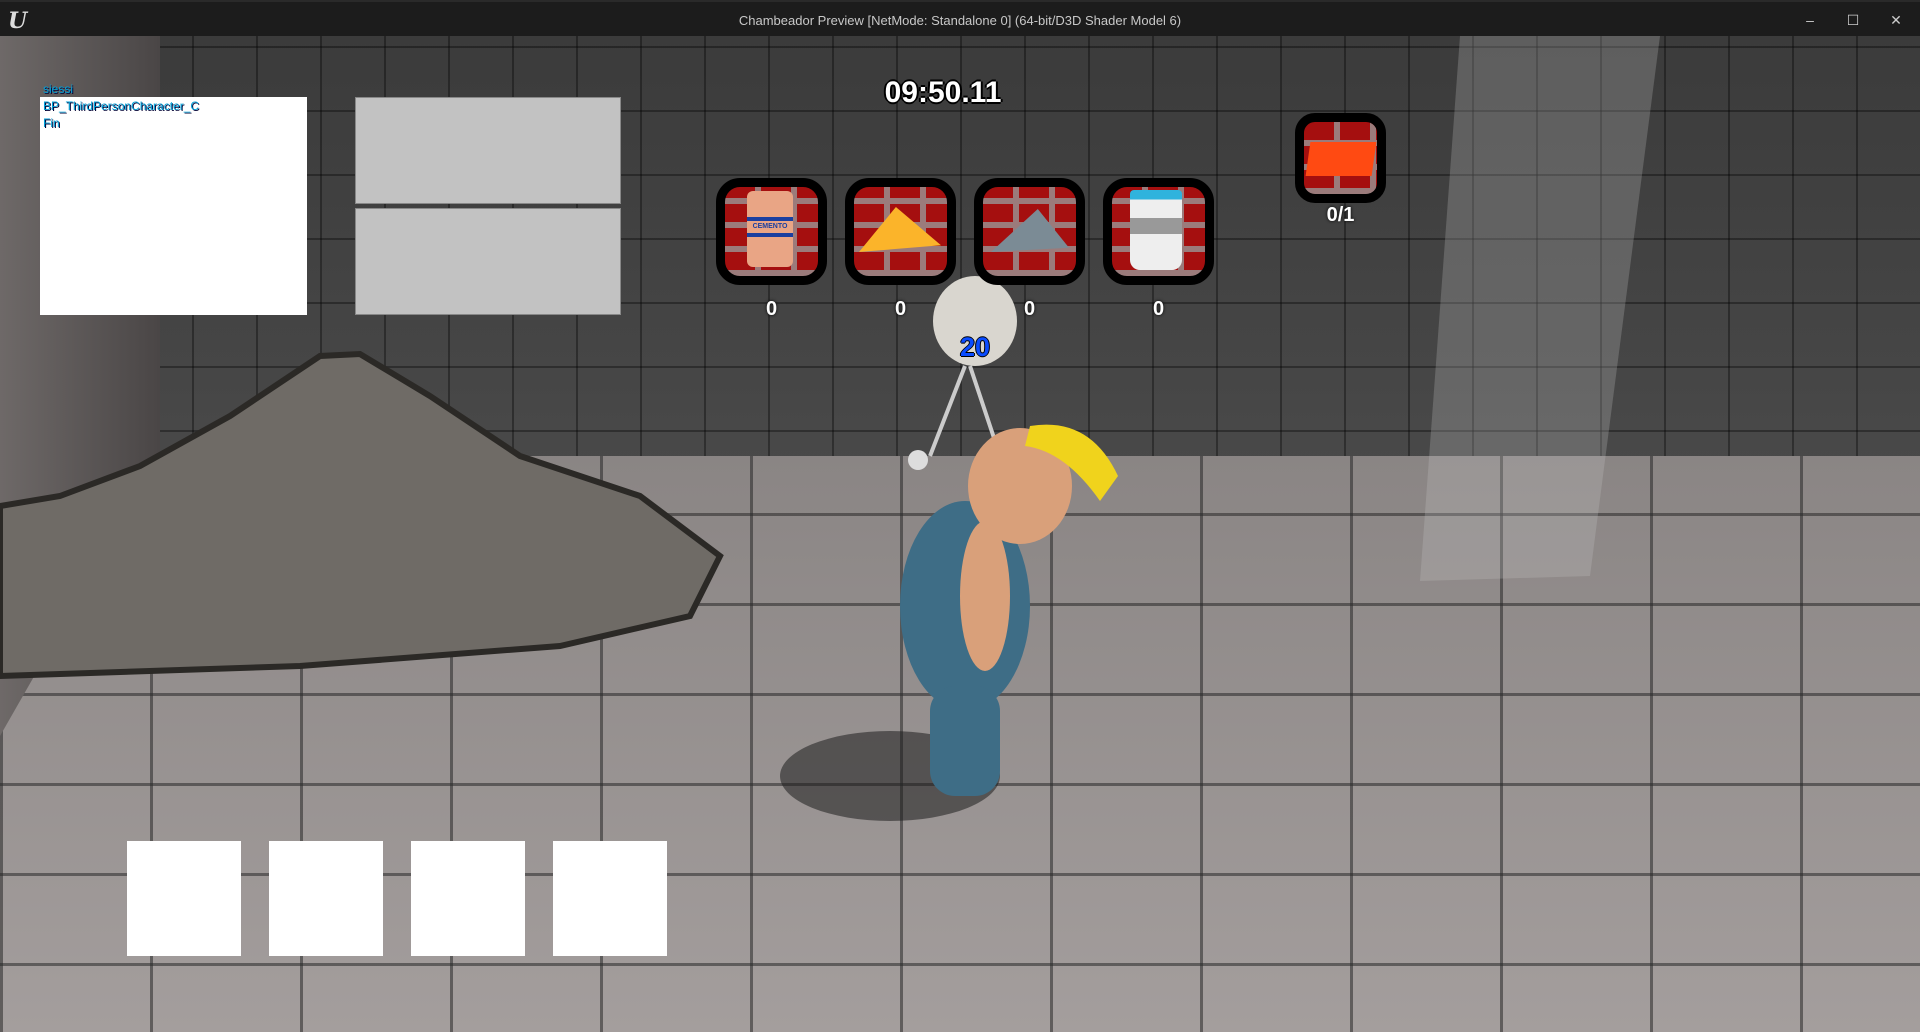 The image size is (1920, 1032). What do you see at coordinates (1853, 20) in the screenshot?
I see `maximize-button: ☐` at bounding box center [1853, 20].